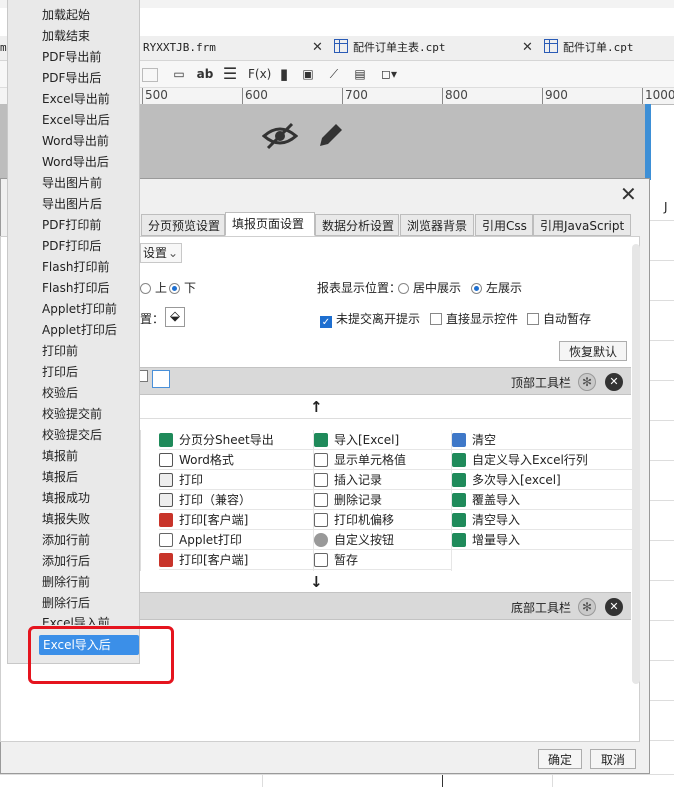  I want to click on button-item: 清空, so click(542, 440).